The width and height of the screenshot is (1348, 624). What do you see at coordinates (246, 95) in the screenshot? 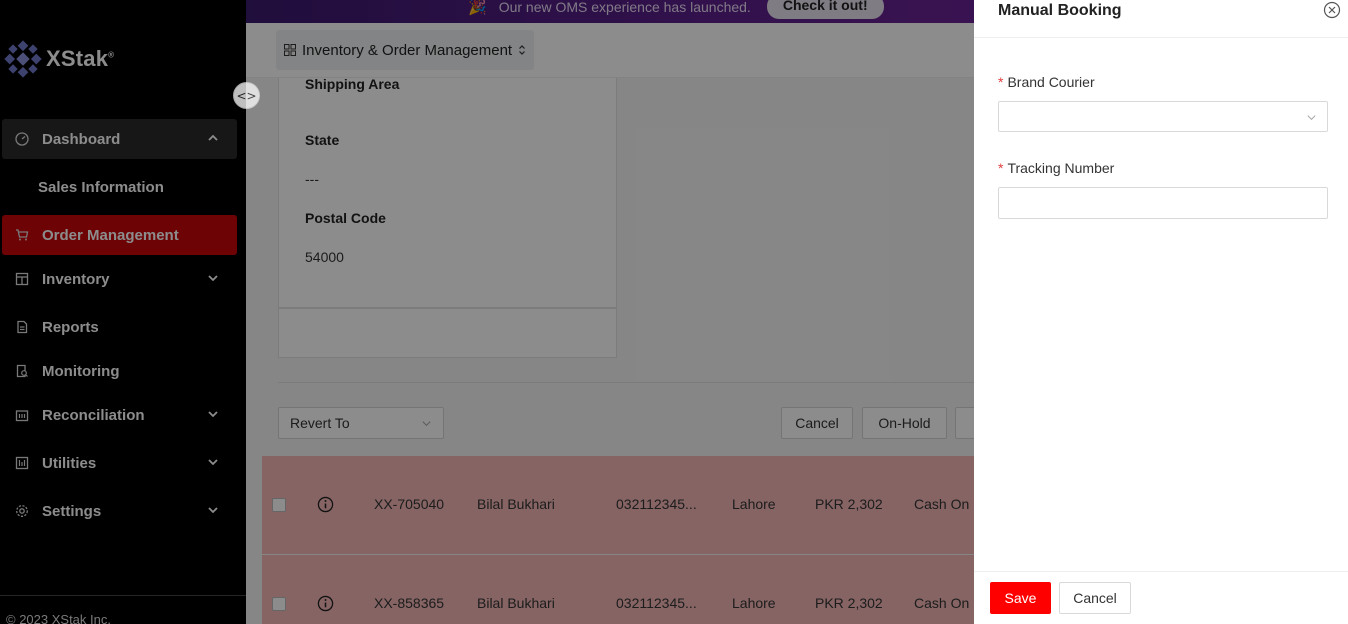
I see `sidebar-collapse-button: <>` at bounding box center [246, 95].